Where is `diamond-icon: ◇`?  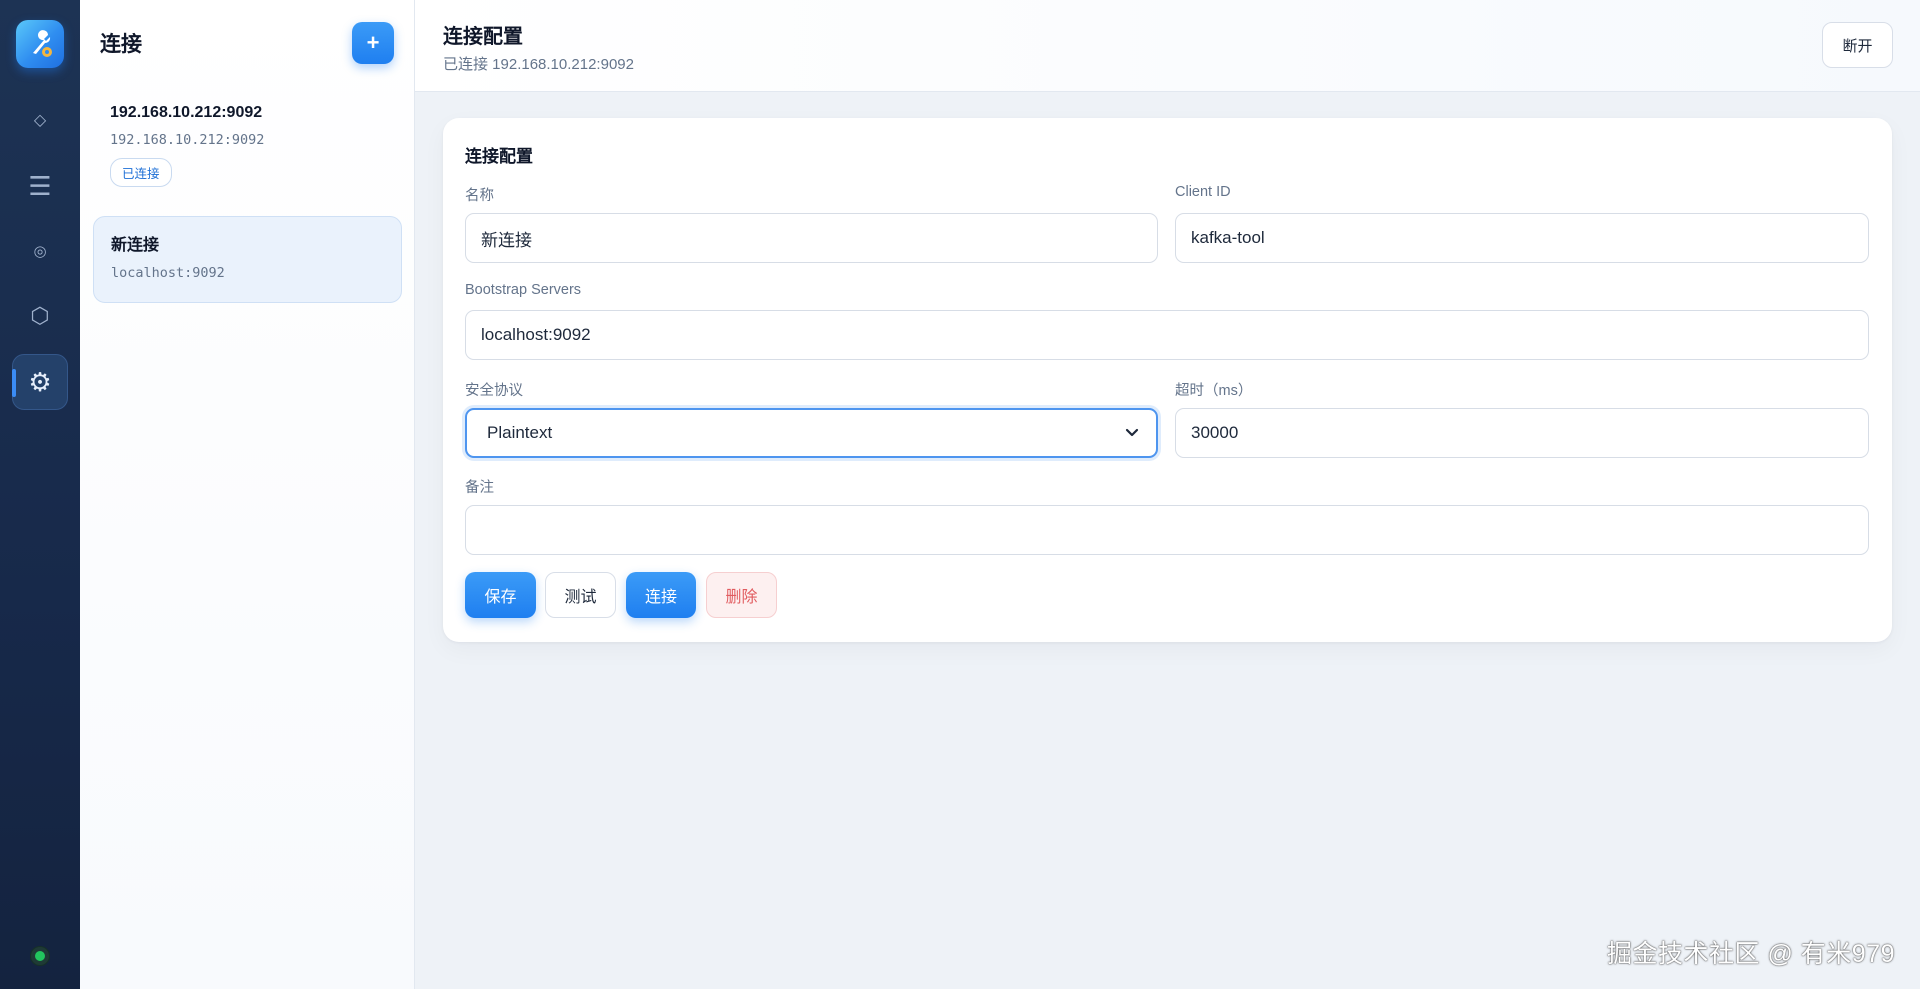 diamond-icon: ◇ is located at coordinates (40, 120).